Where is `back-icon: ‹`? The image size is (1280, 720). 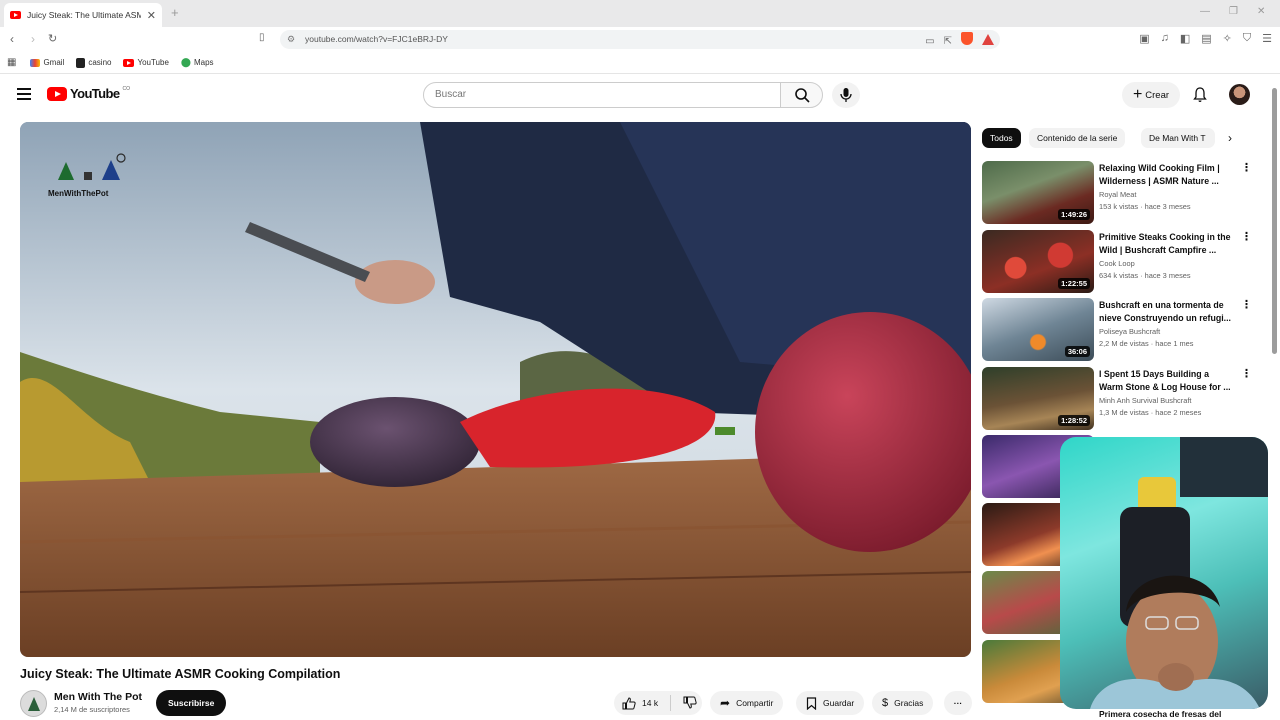
back-icon: ‹ is located at coordinates (12, 39).